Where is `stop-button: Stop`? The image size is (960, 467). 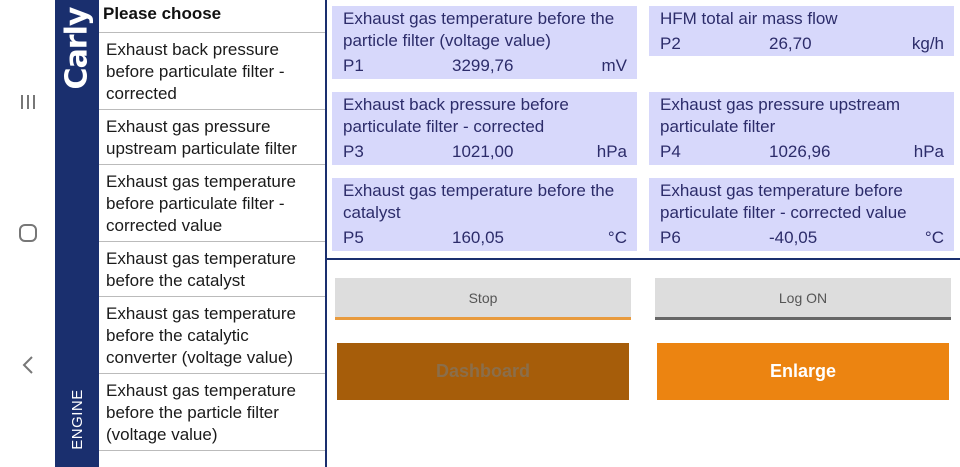
stop-button: Stop is located at coordinates (483, 299).